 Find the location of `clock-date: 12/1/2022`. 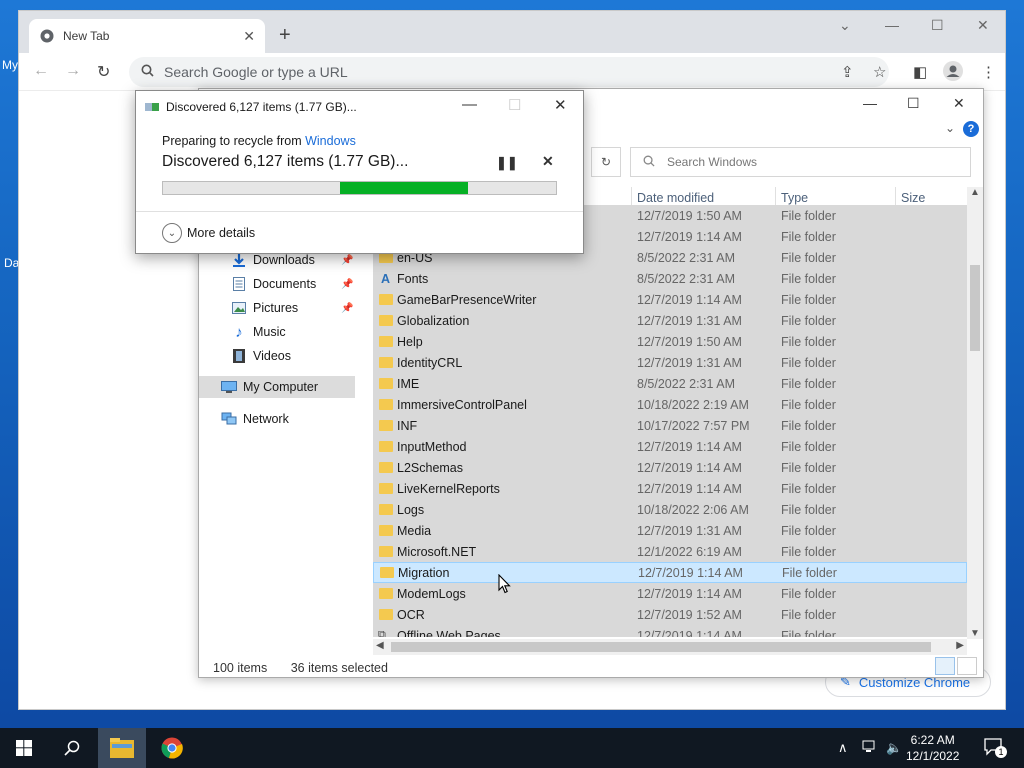

clock-date: 12/1/2022 is located at coordinates (933, 756).